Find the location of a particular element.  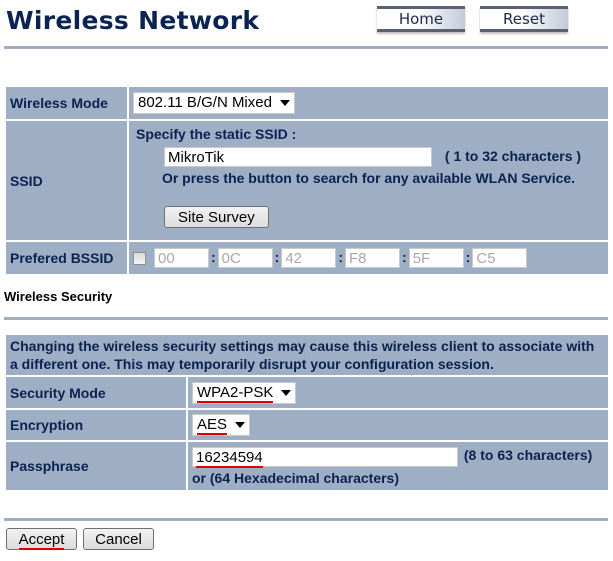

encryption-select: AES is located at coordinates (221, 425).